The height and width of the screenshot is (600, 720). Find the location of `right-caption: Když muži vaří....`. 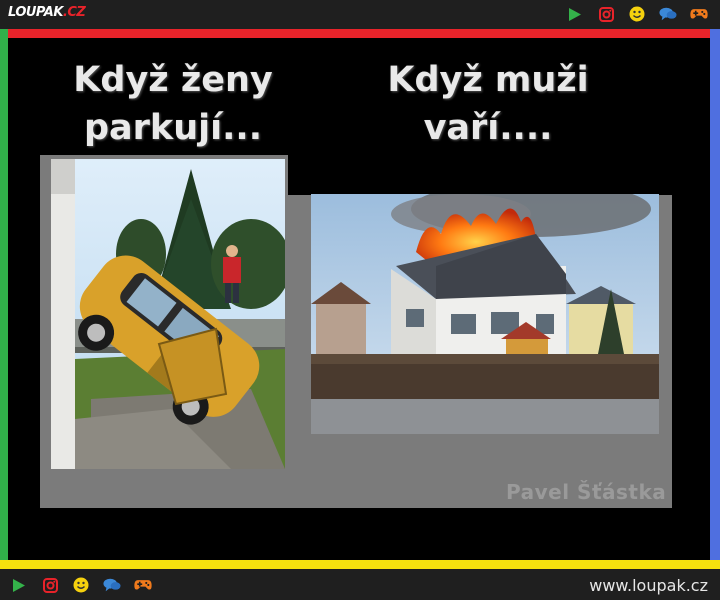

right-caption: Když muži vaří.... is located at coordinates (488, 104).